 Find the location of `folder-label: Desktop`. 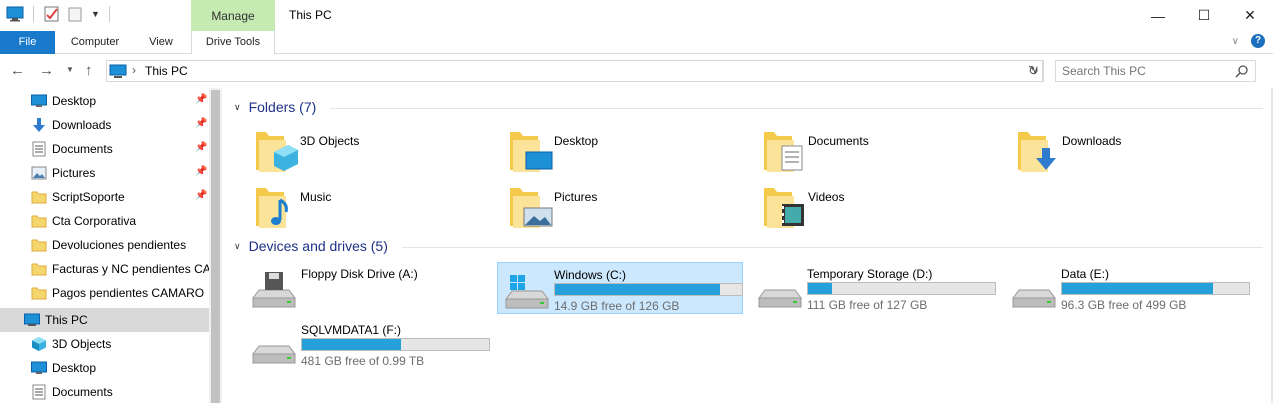

folder-label: Desktop is located at coordinates (576, 141).